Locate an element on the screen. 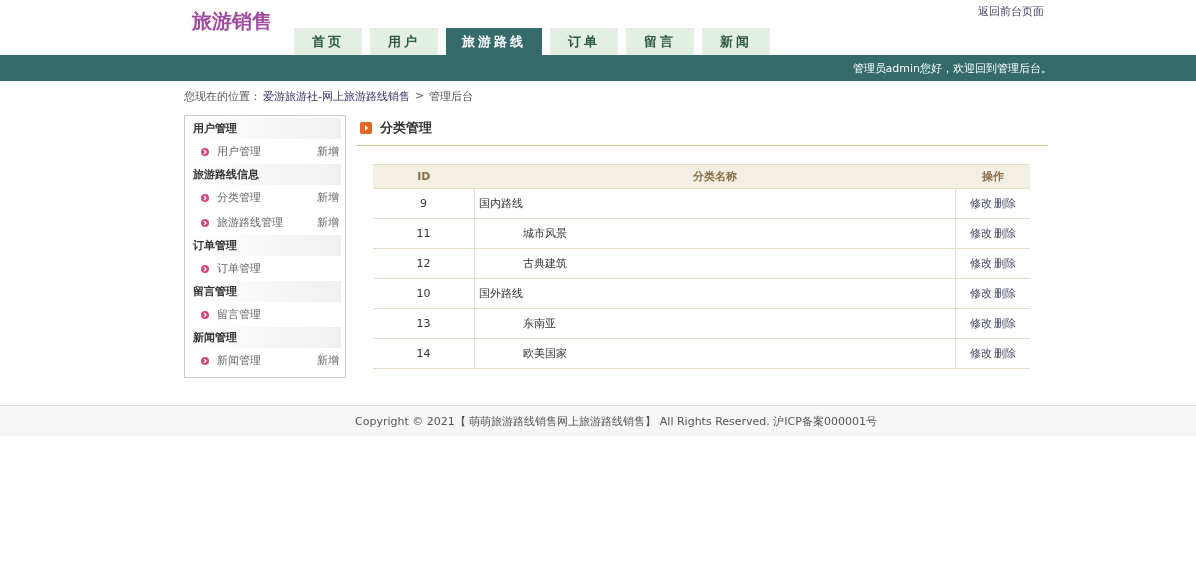  nav-tab: 用户 is located at coordinates (404, 41).